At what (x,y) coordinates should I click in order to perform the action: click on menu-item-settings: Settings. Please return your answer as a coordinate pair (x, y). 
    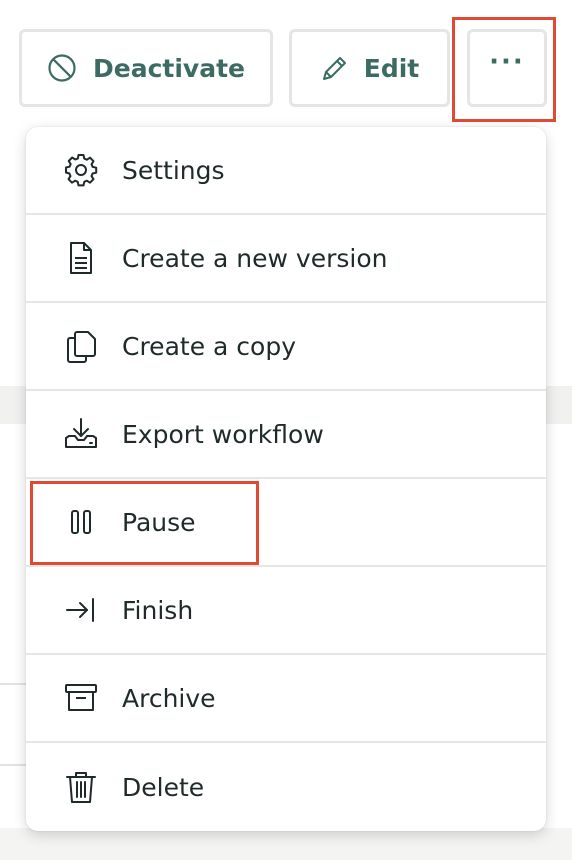
    Looking at the image, I should click on (286, 171).